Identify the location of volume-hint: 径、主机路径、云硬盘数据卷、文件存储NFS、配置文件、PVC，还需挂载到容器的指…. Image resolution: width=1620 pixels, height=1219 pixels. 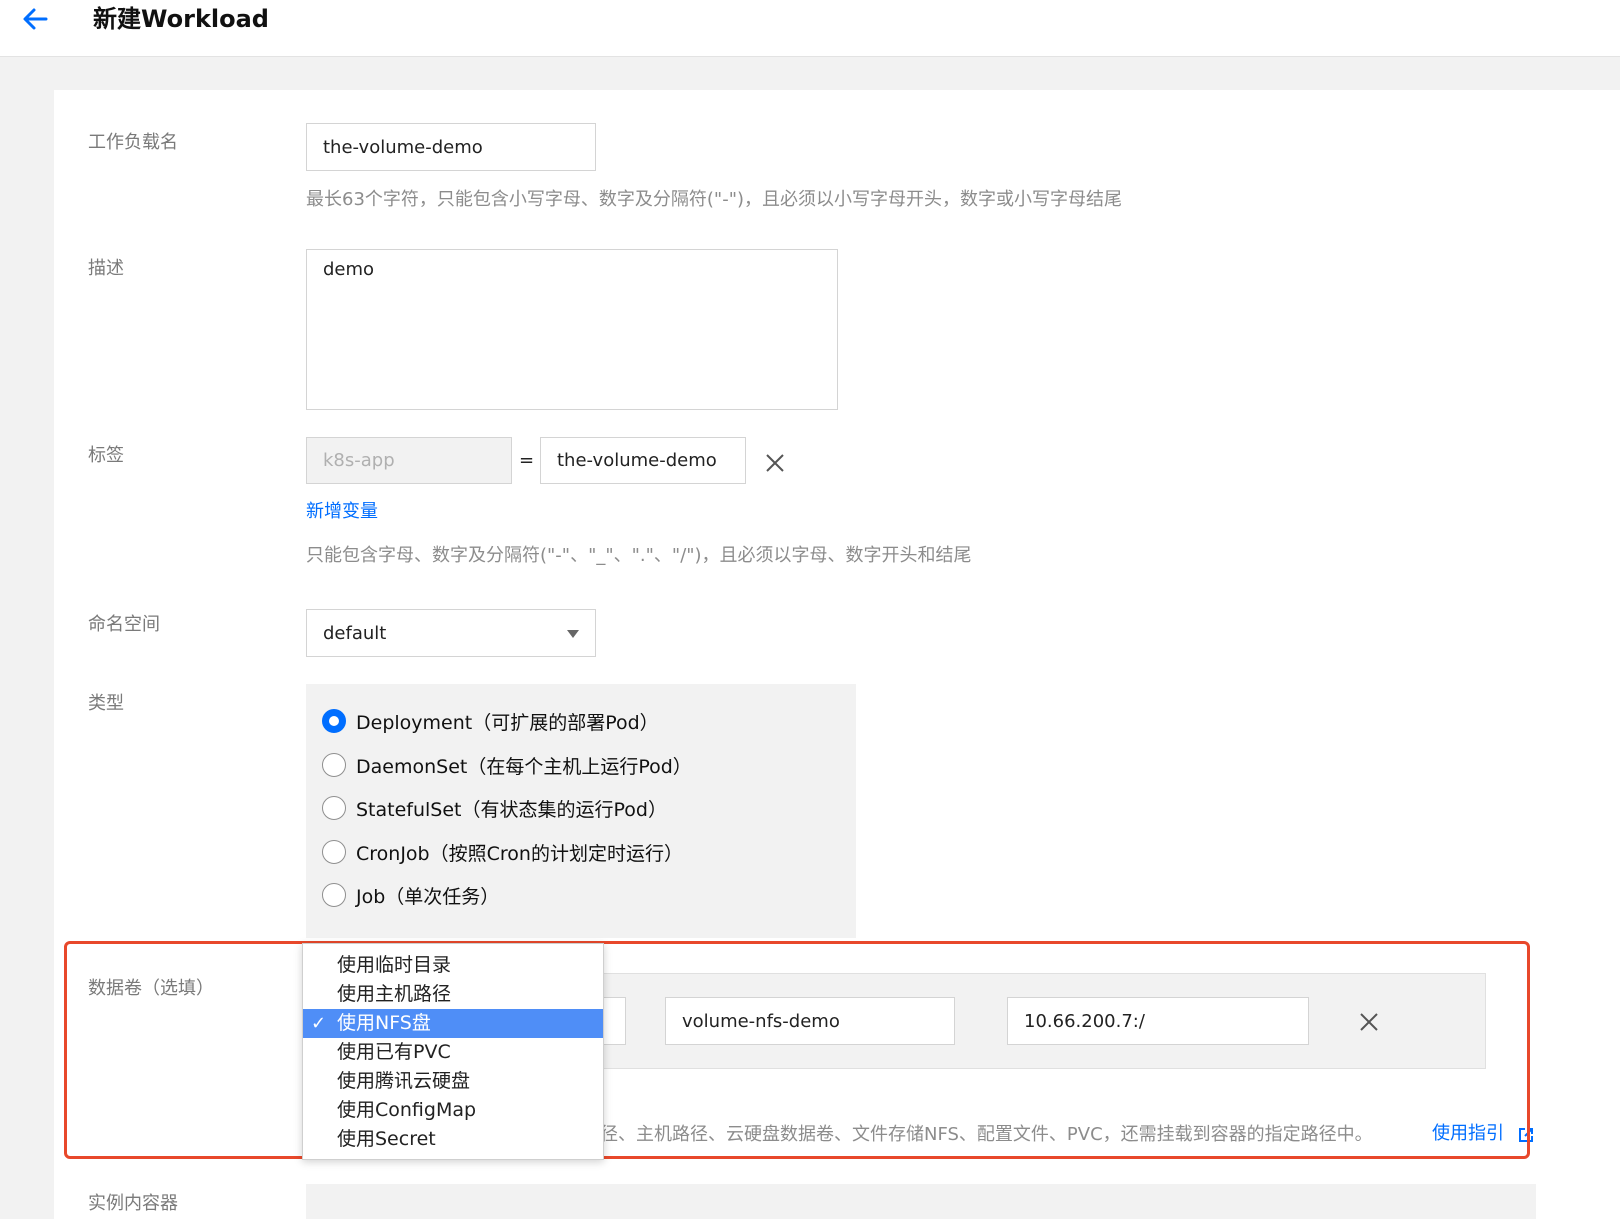
(986, 1134).